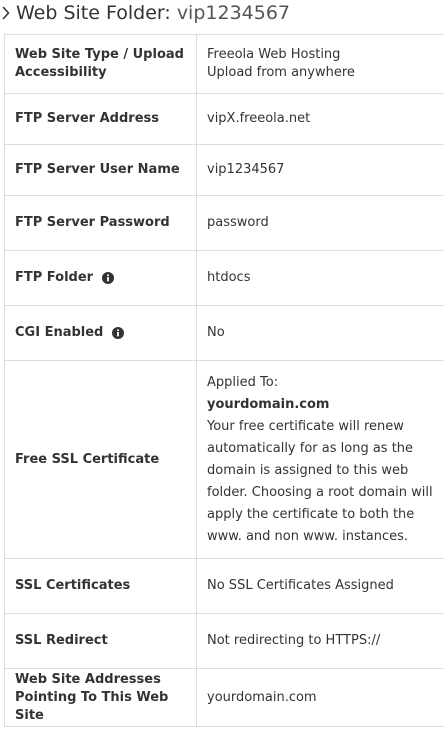 The width and height of the screenshot is (444, 730). I want to click on ftp-username-value: vip1234567, so click(246, 169).